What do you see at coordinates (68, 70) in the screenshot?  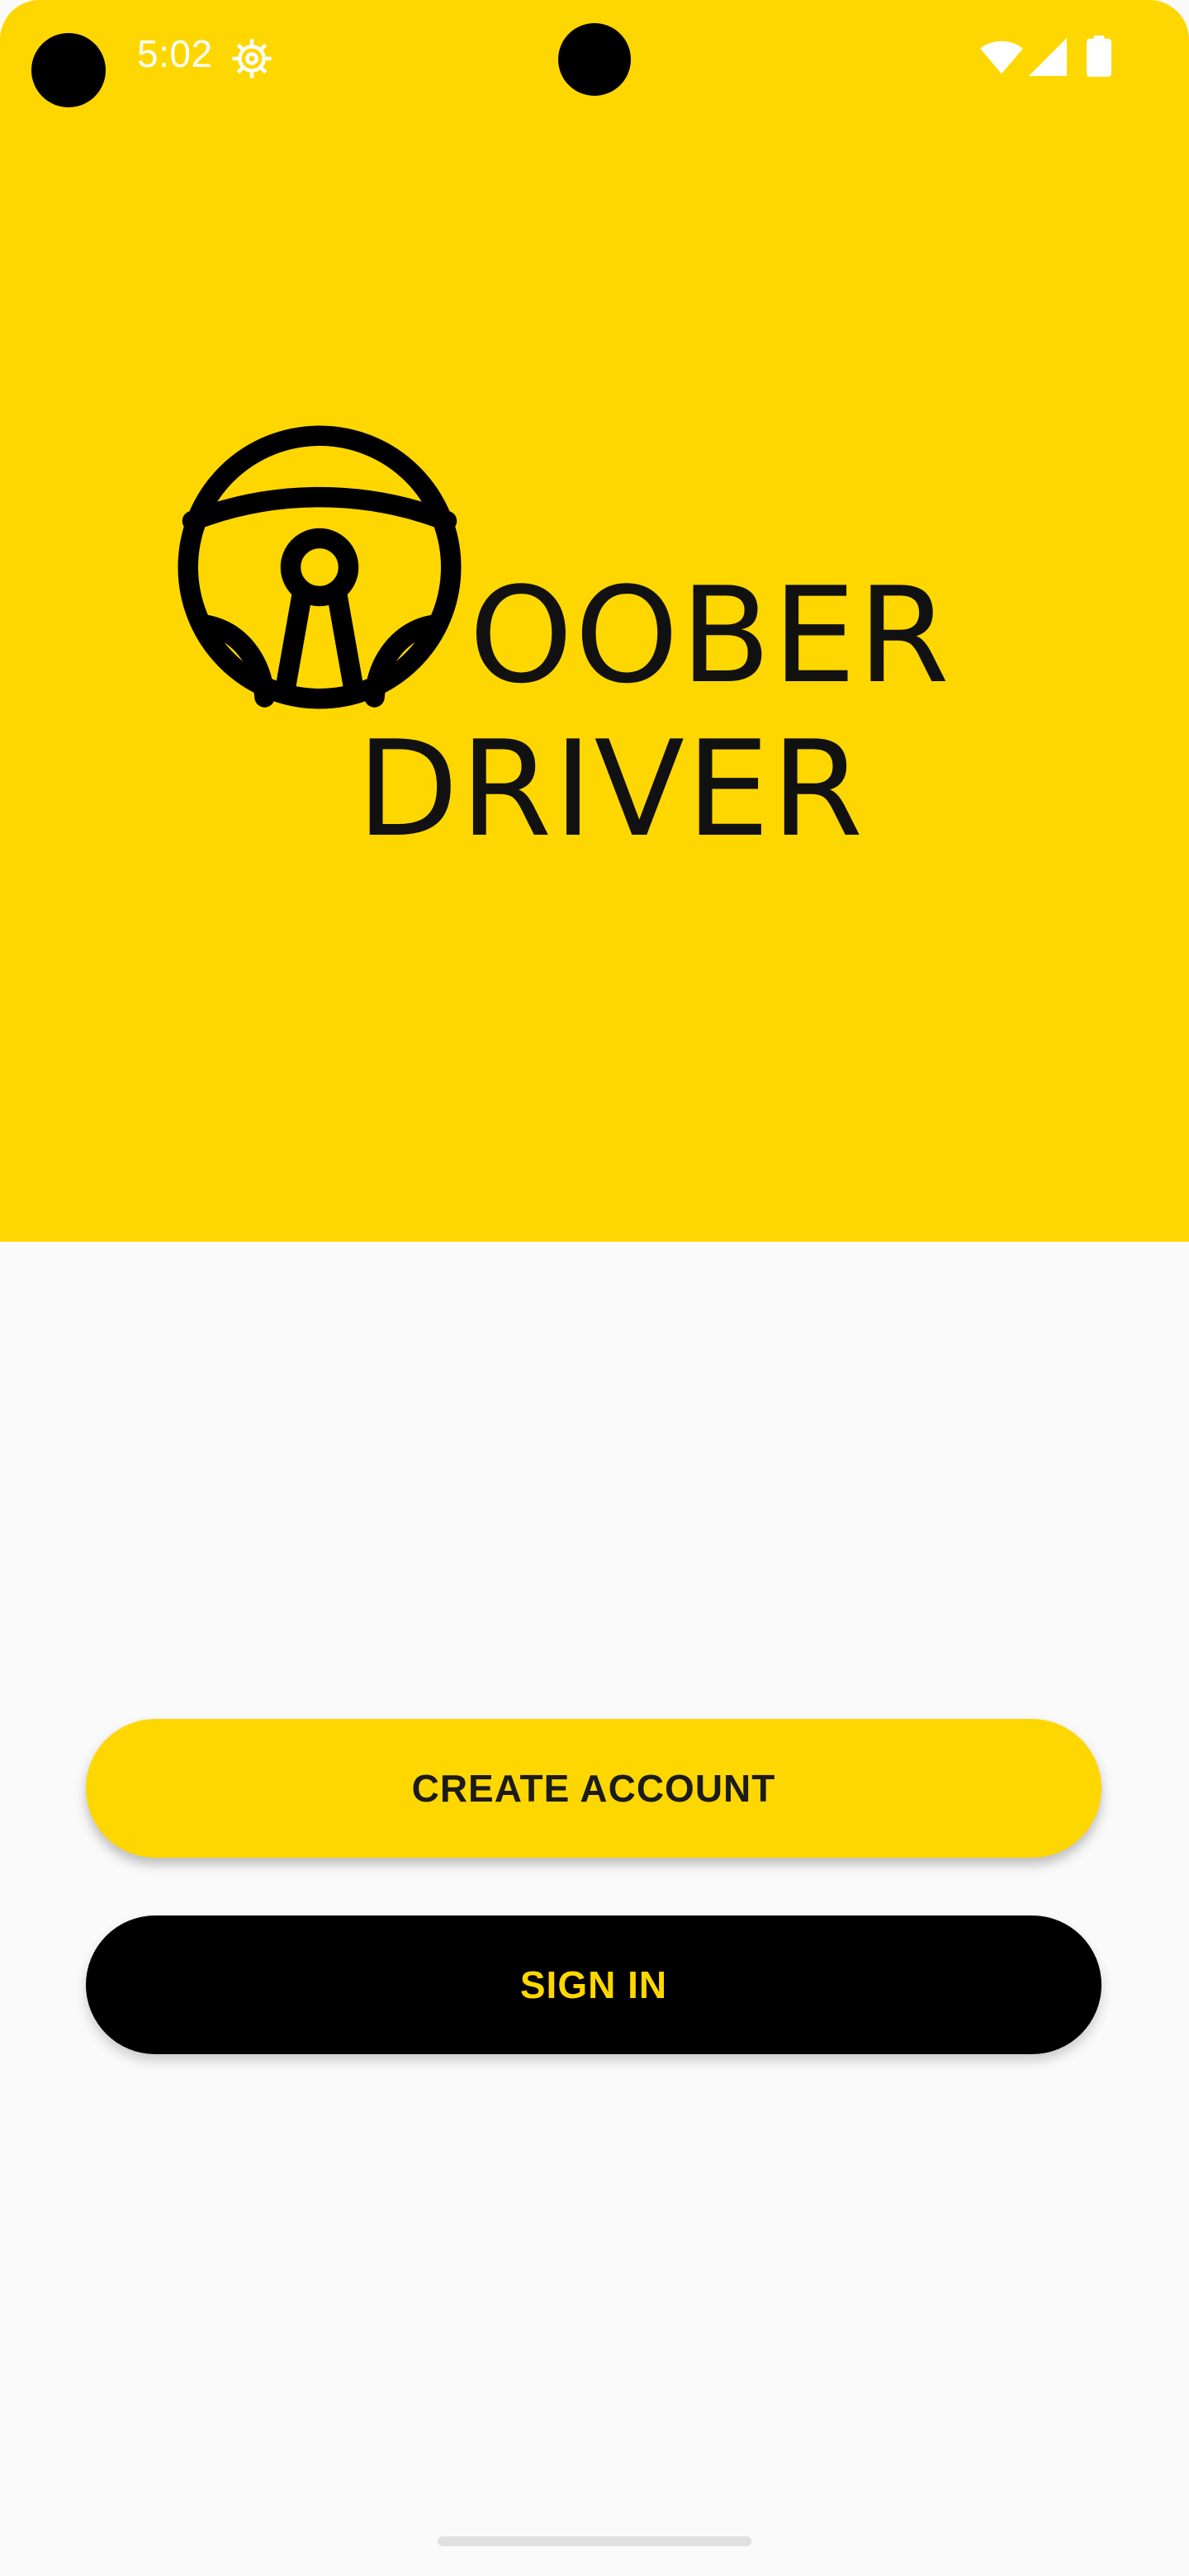 I see `camera-cutout` at bounding box center [68, 70].